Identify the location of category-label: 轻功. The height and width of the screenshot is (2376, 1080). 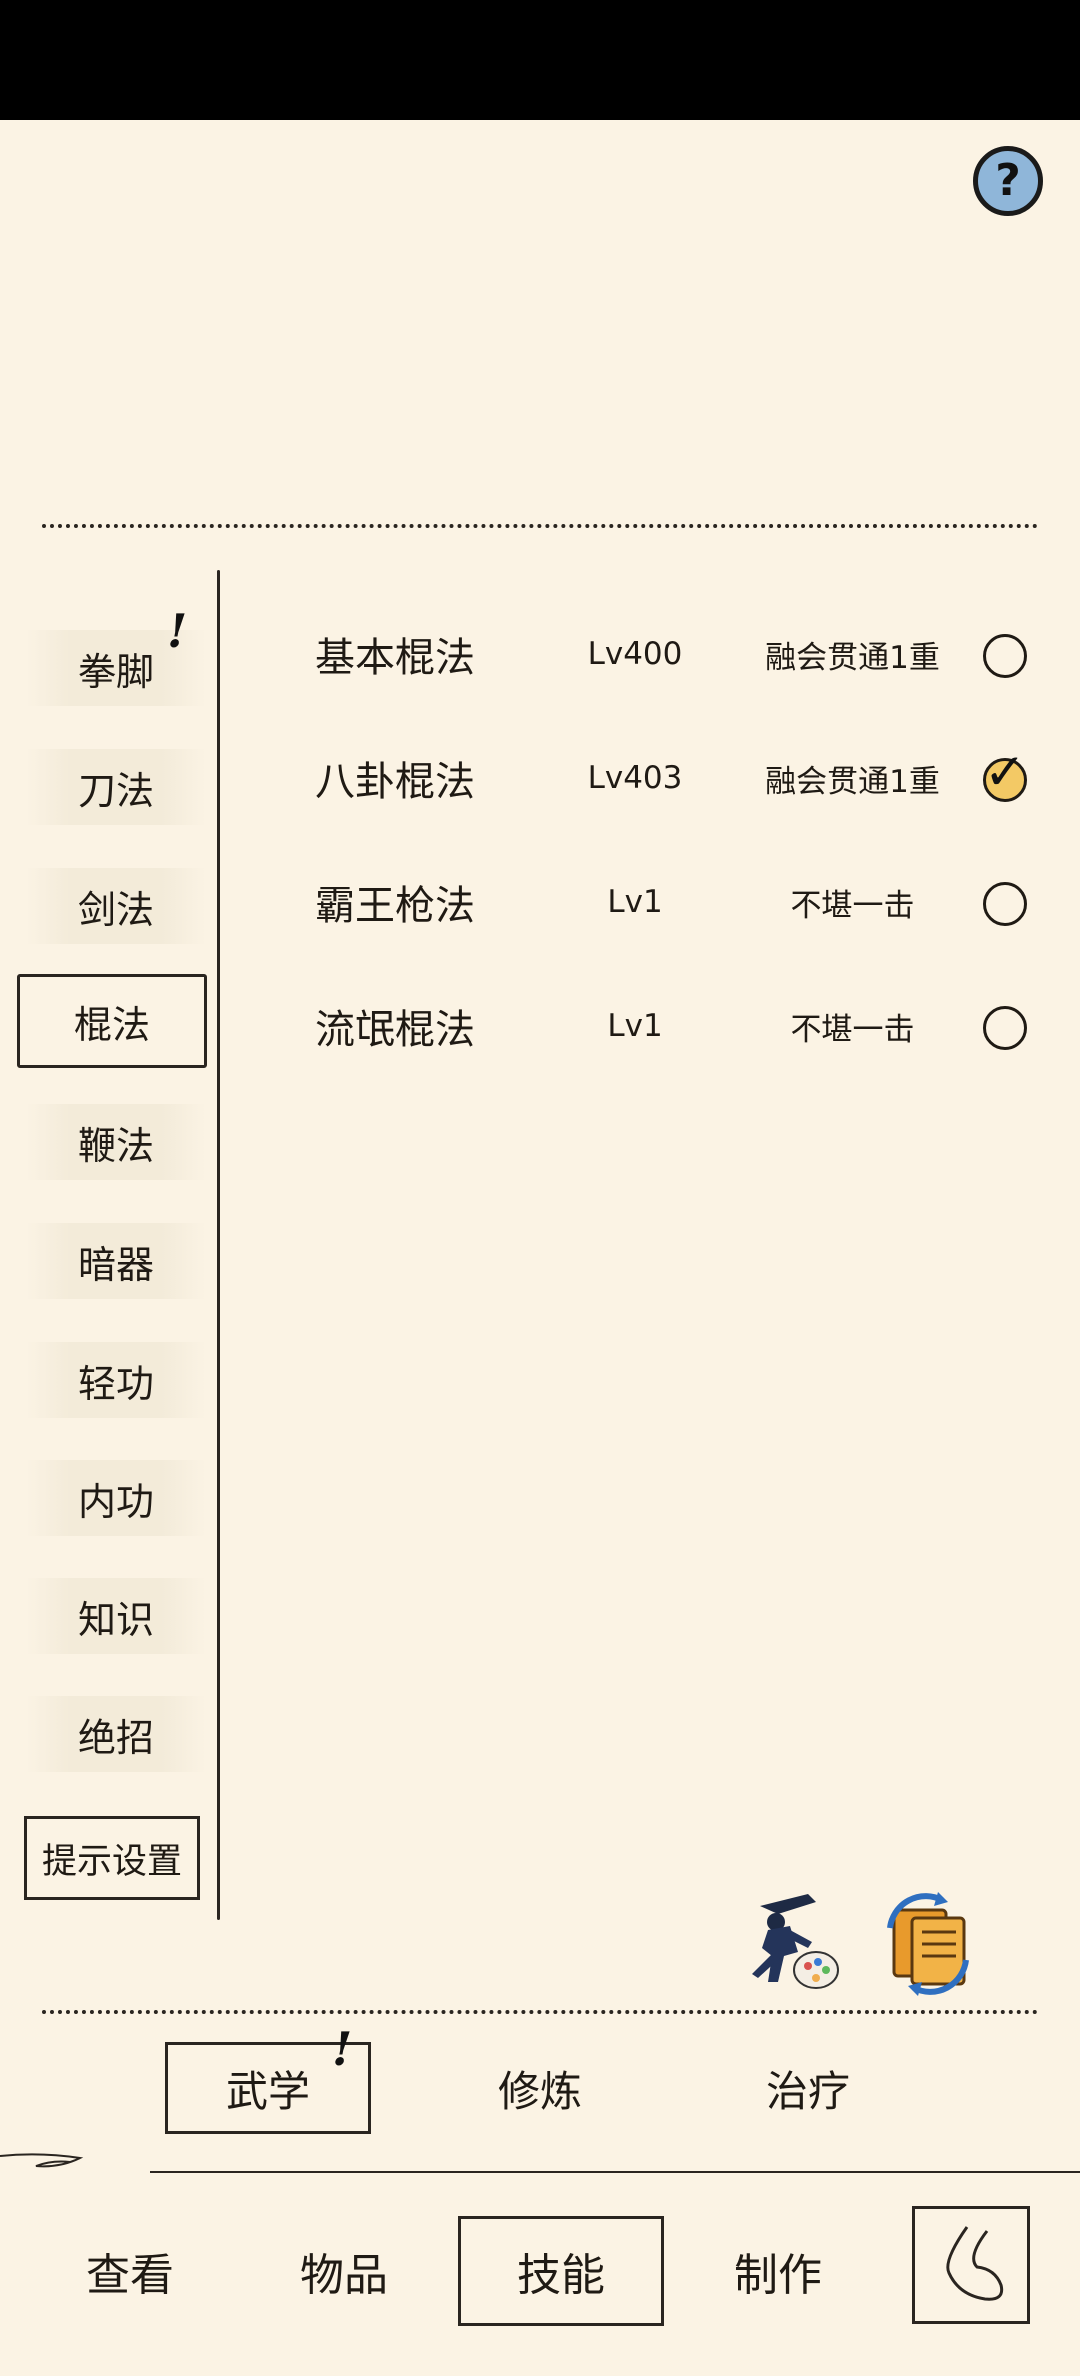
(115, 1383).